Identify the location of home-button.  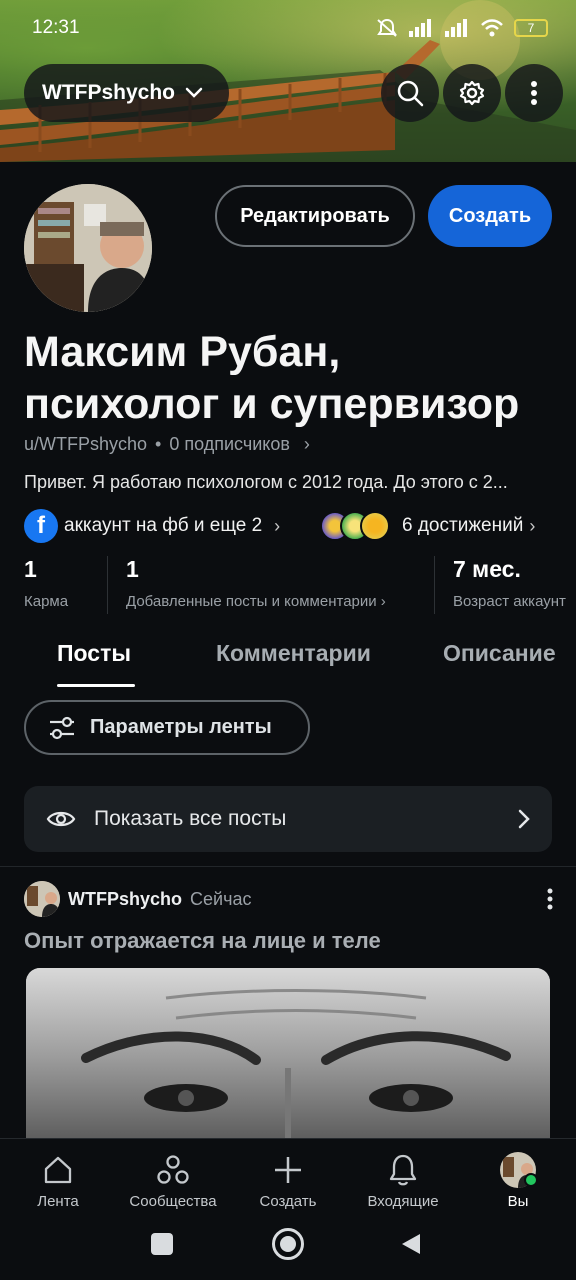
(288, 1244).